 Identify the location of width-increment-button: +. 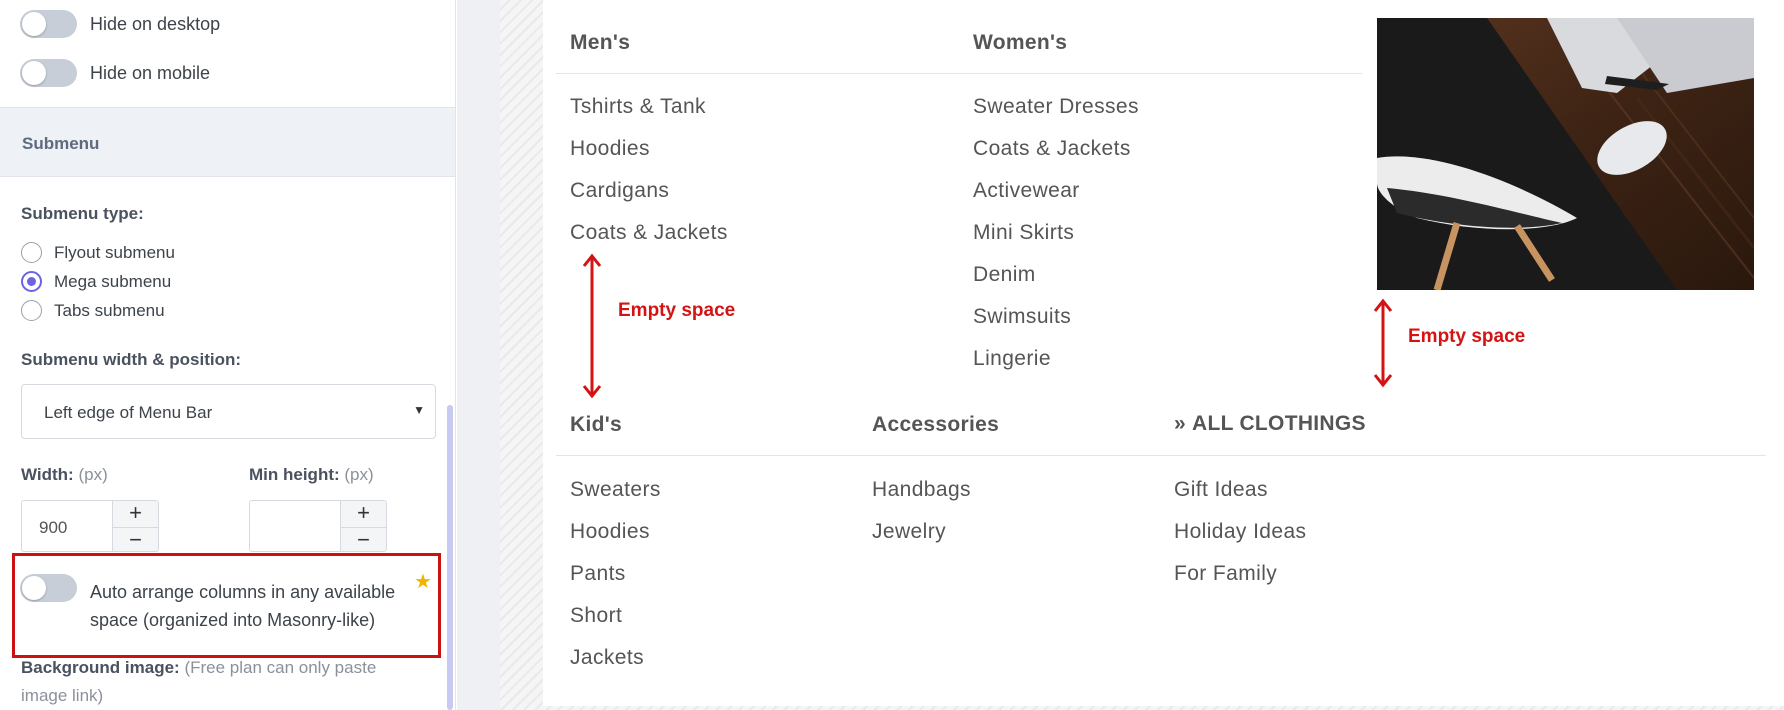
(135, 514).